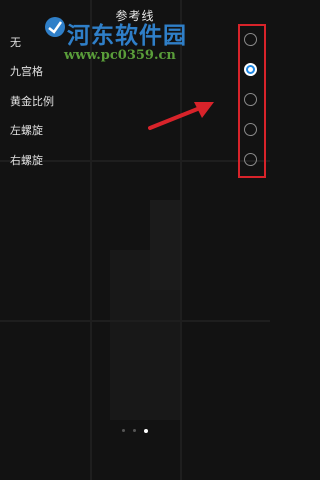  I want to click on option-nine-grid: 九宫格, so click(26, 72).